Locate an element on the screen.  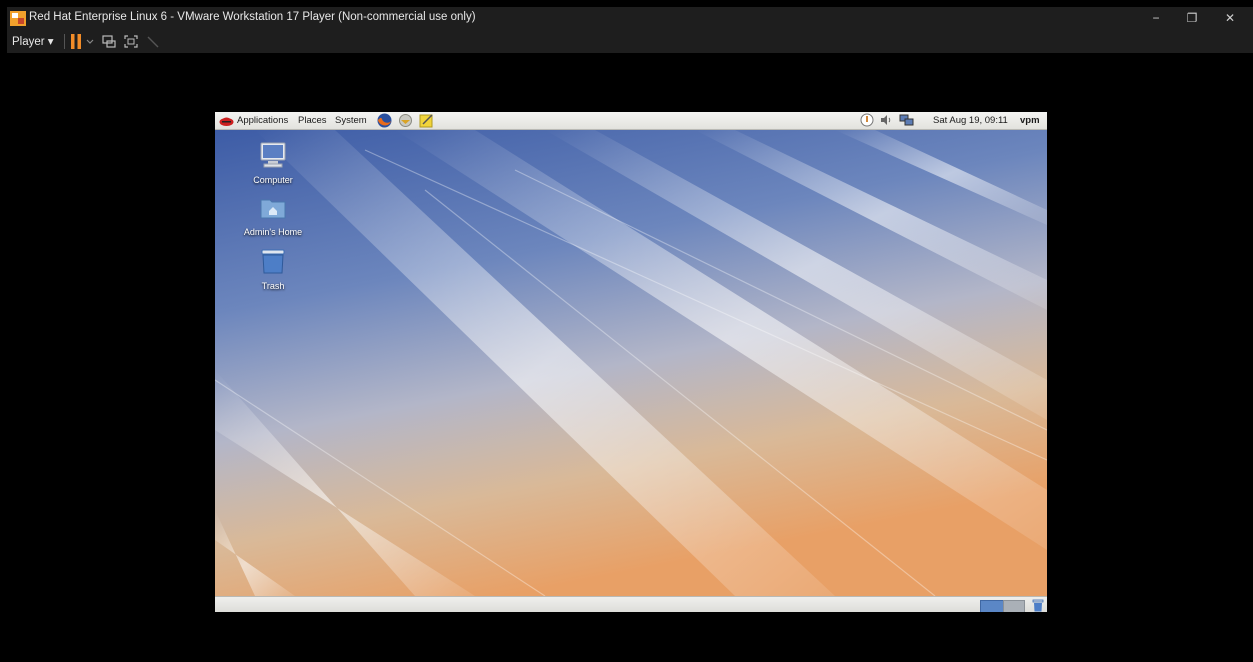
computer-icon is located at coordinates (273, 155).